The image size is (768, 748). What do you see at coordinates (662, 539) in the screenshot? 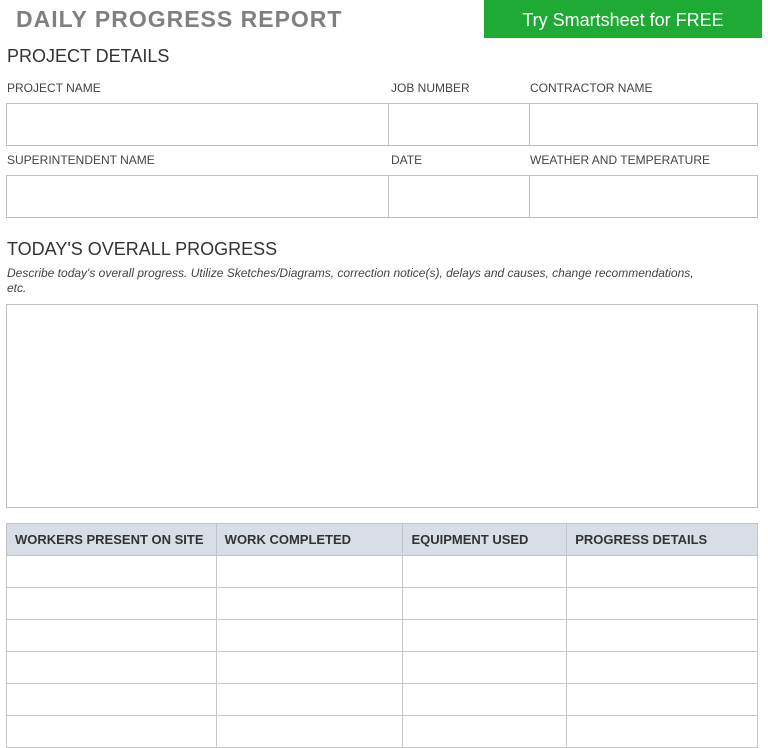
I see `col-progress-details: PROGRESS DETAILS` at bounding box center [662, 539].